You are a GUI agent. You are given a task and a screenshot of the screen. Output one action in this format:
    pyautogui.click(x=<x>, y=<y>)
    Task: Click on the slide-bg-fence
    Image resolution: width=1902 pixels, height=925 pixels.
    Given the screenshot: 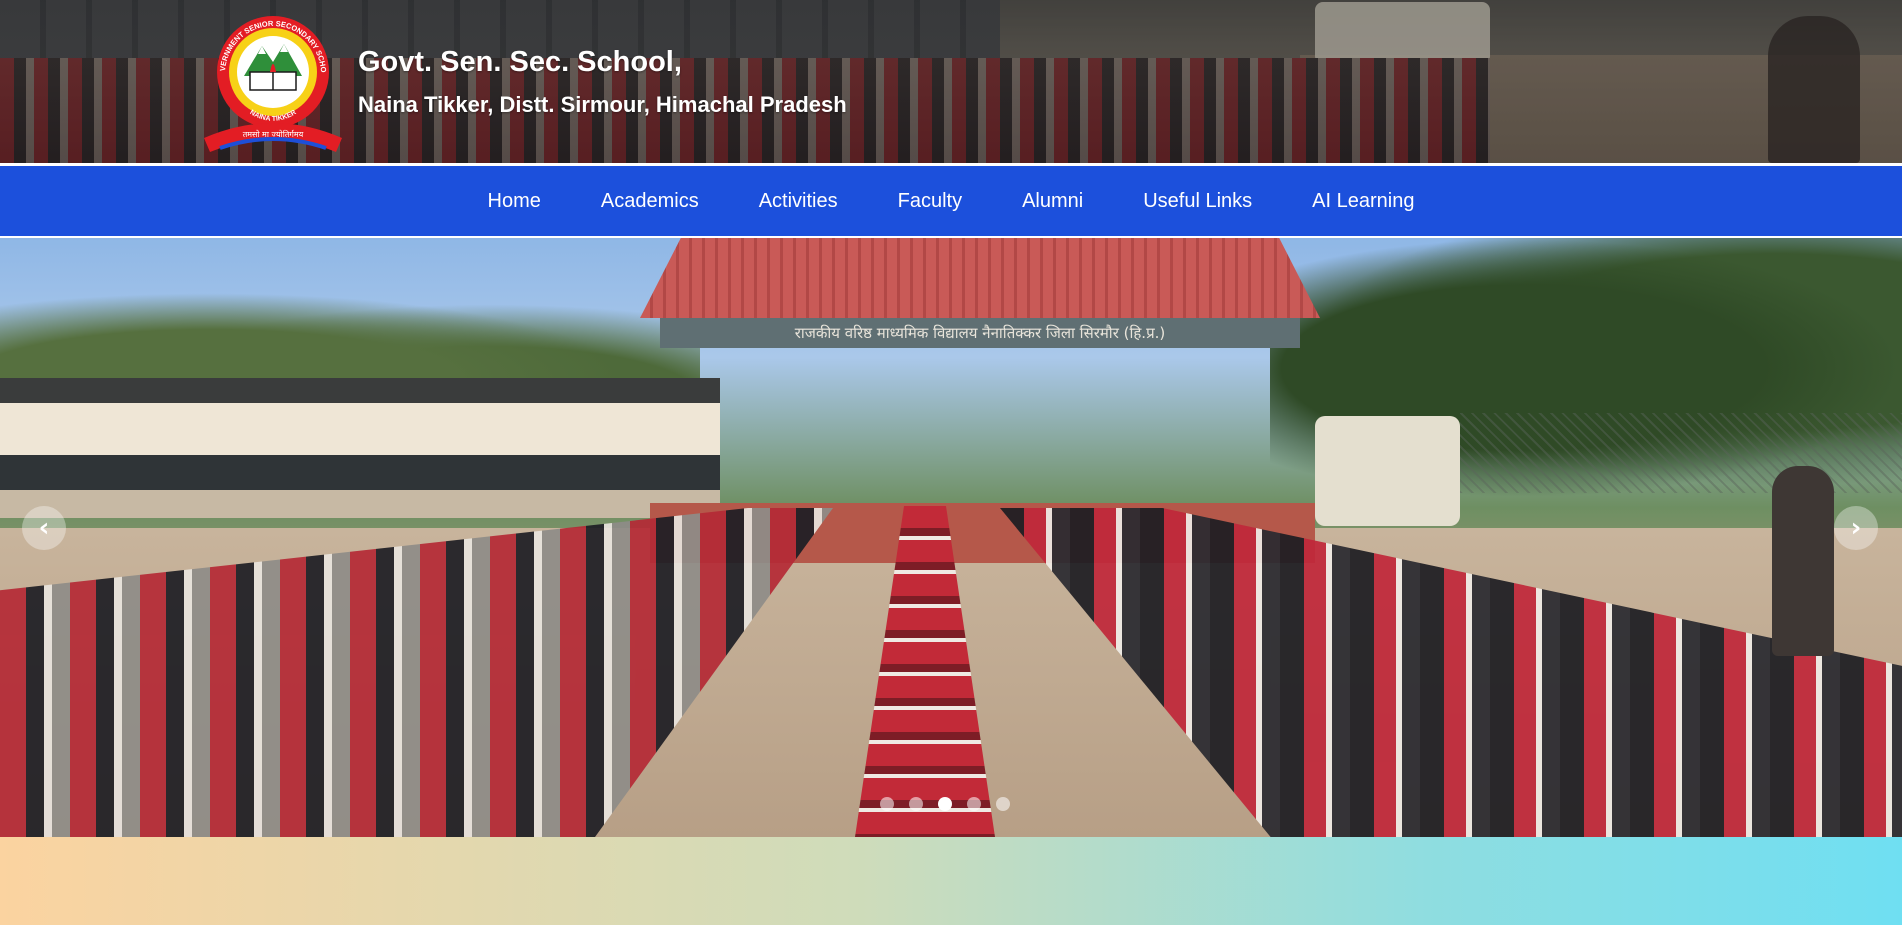 What is the action you would take?
    pyautogui.click(x=1681, y=453)
    